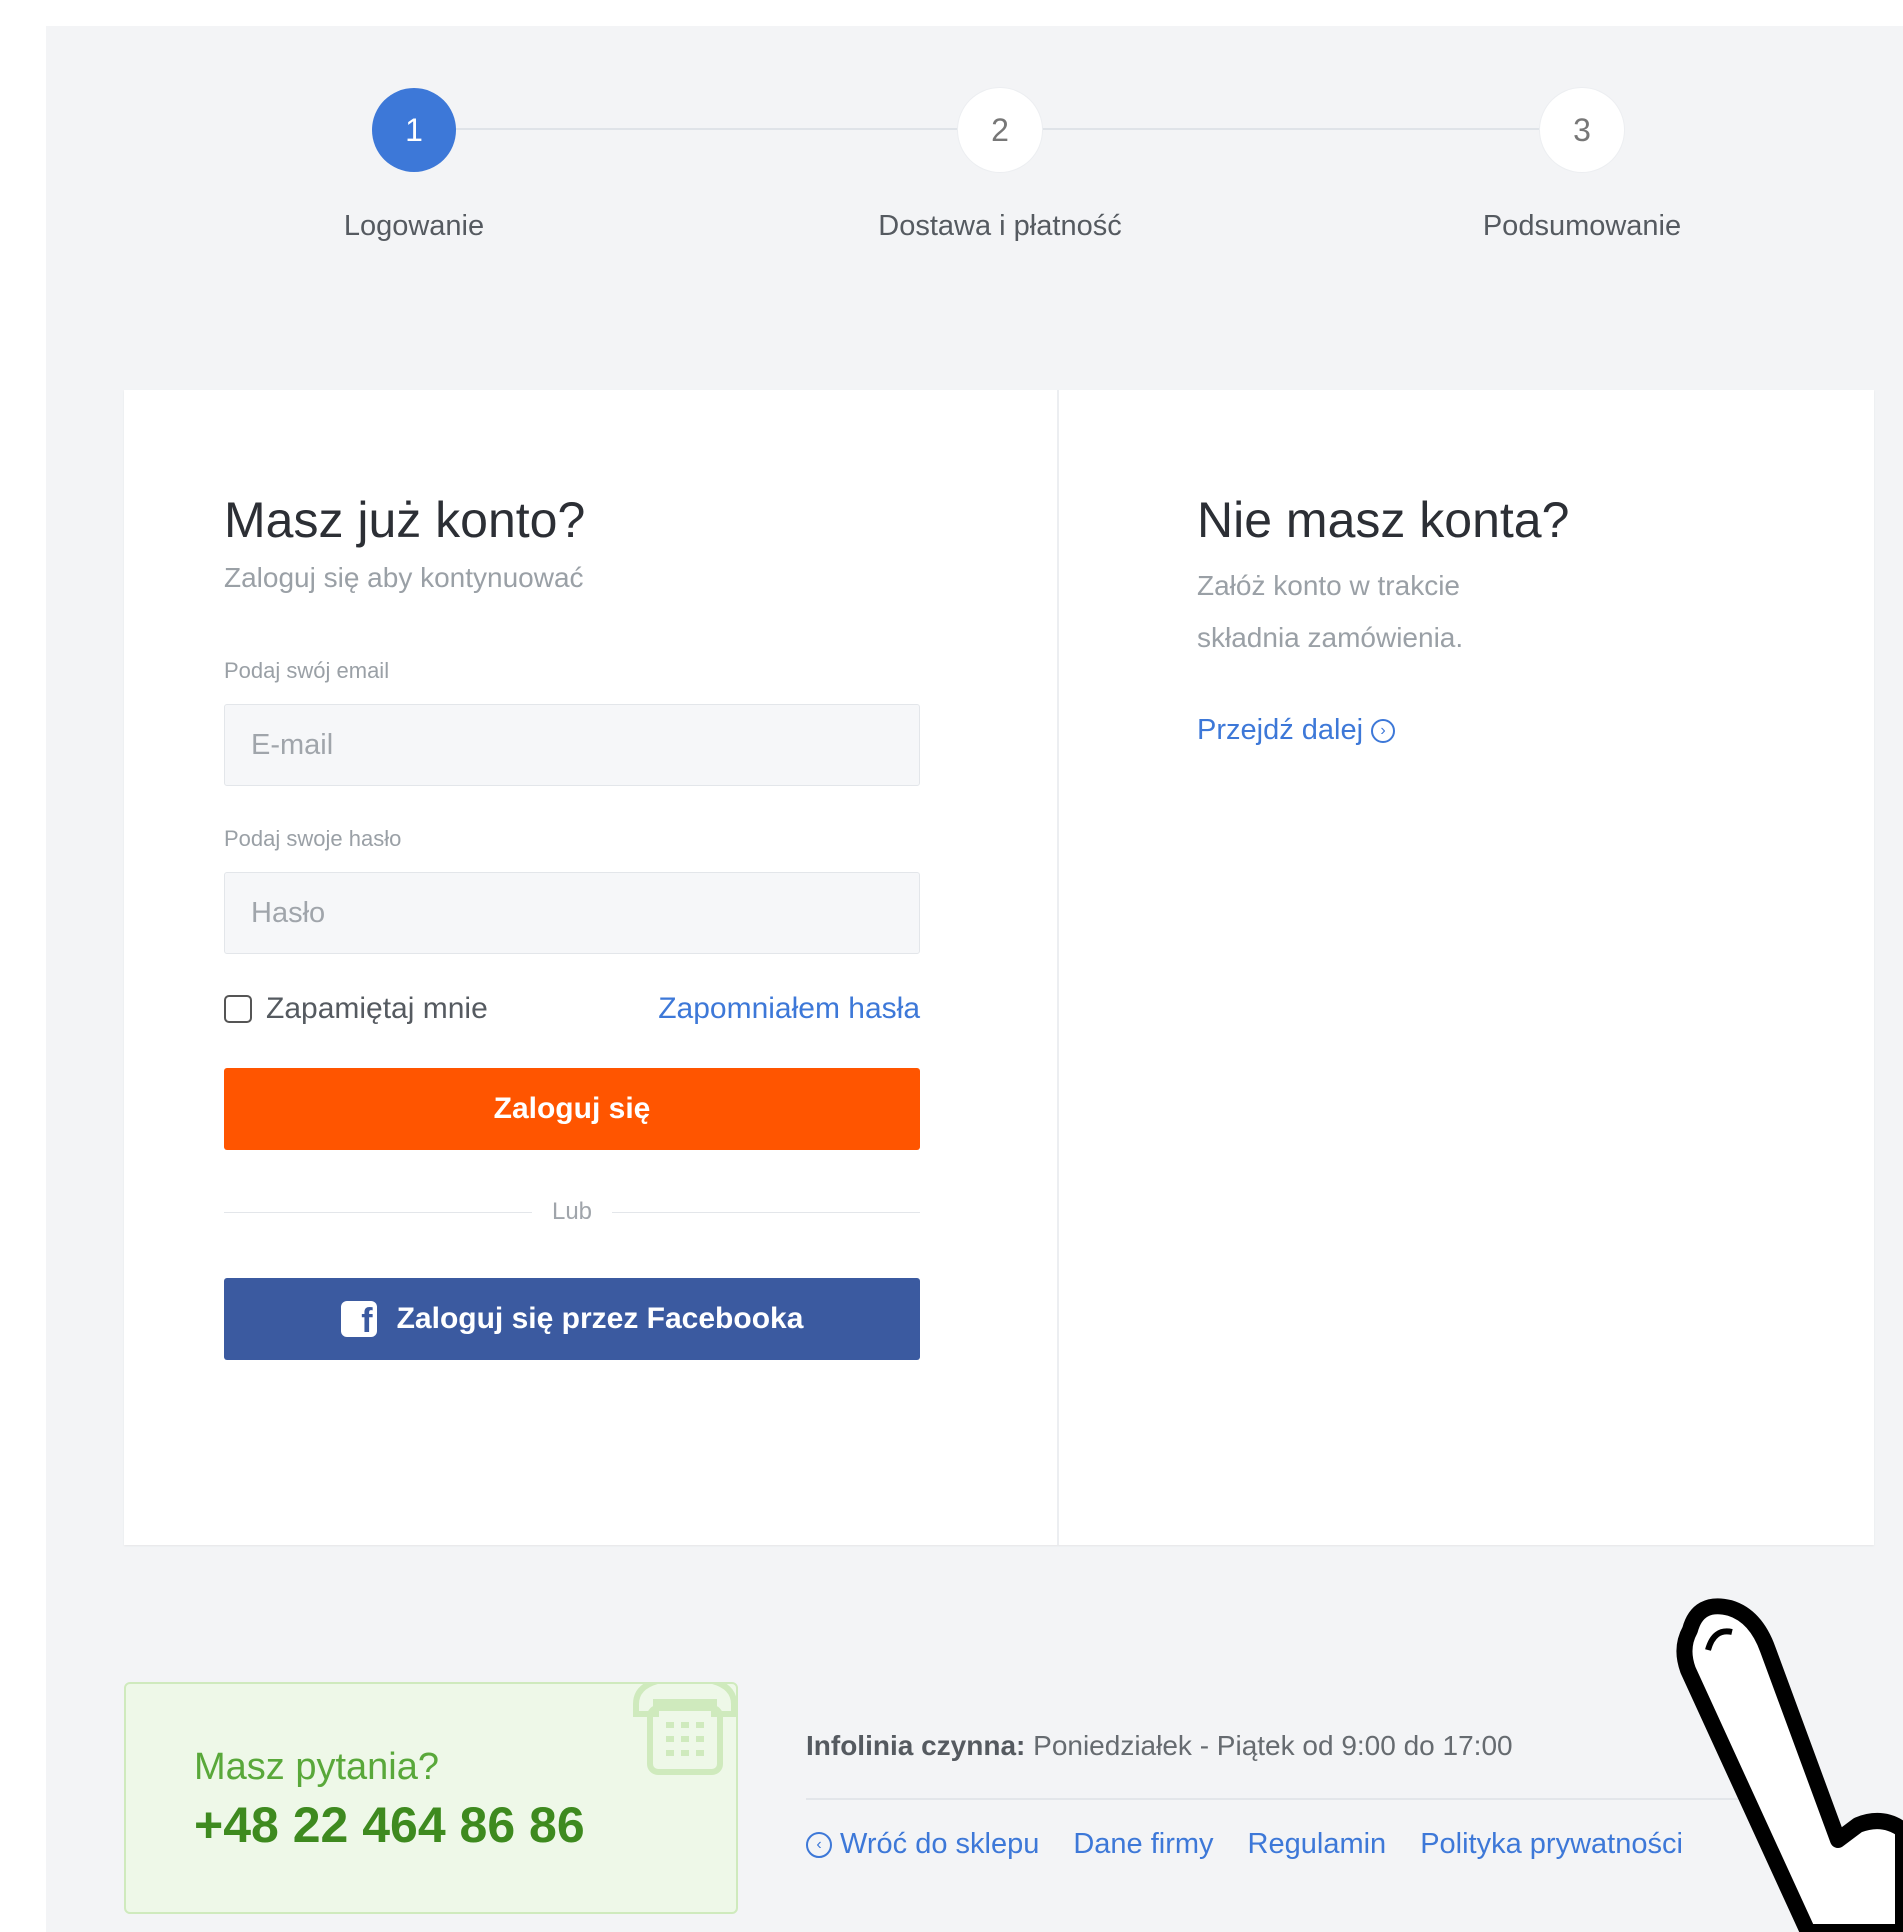 This screenshot has height=1932, width=1903. What do you see at coordinates (377, 1008) in the screenshot?
I see `remember-label: Zapamiętaj mnie` at bounding box center [377, 1008].